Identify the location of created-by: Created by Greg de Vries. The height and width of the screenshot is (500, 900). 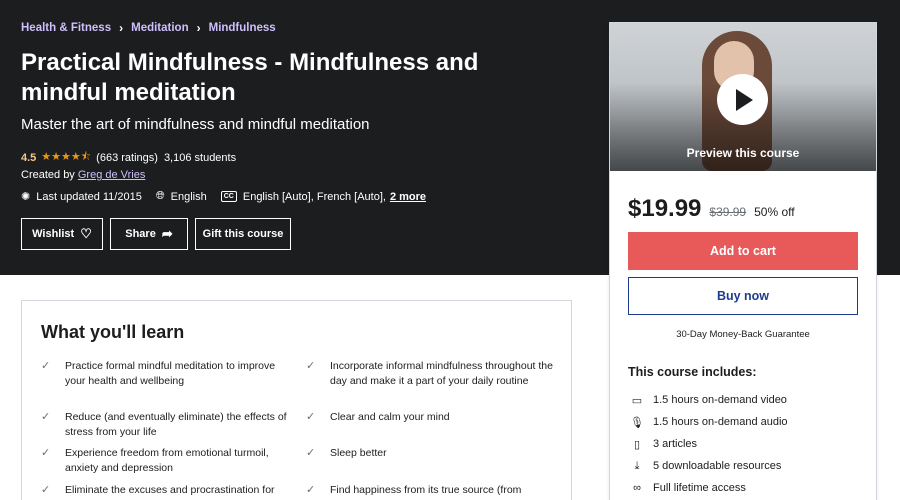
(83, 175).